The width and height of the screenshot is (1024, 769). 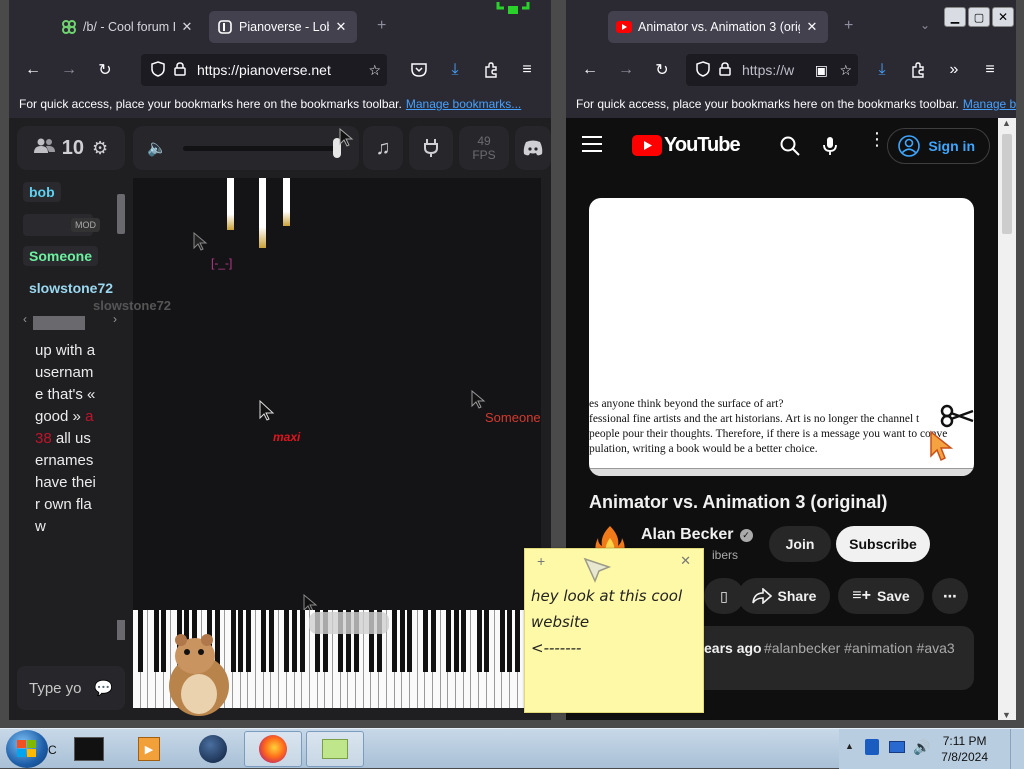 I want to click on taskbar-app-globe, so click(x=213, y=749).